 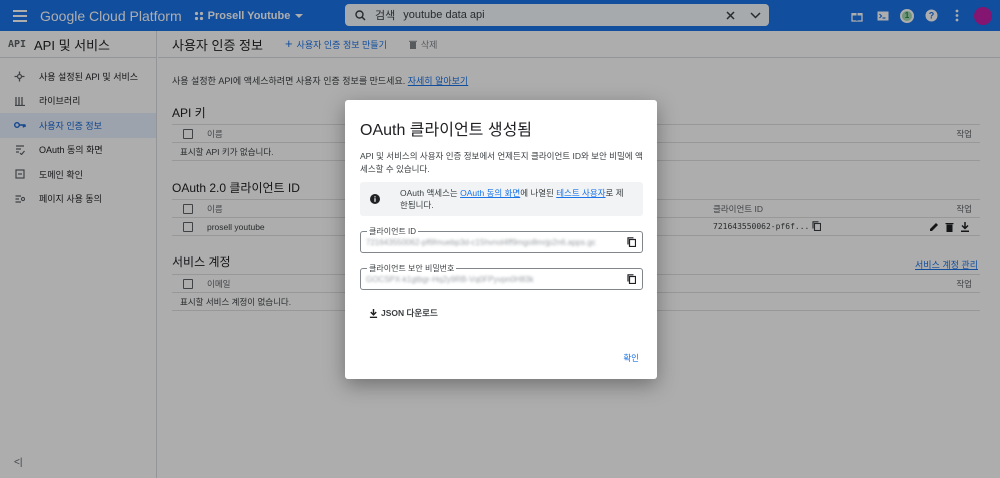 What do you see at coordinates (412, 268) in the screenshot?
I see `client-secret-label: 클라이언트 보안 비밀번호` at bounding box center [412, 268].